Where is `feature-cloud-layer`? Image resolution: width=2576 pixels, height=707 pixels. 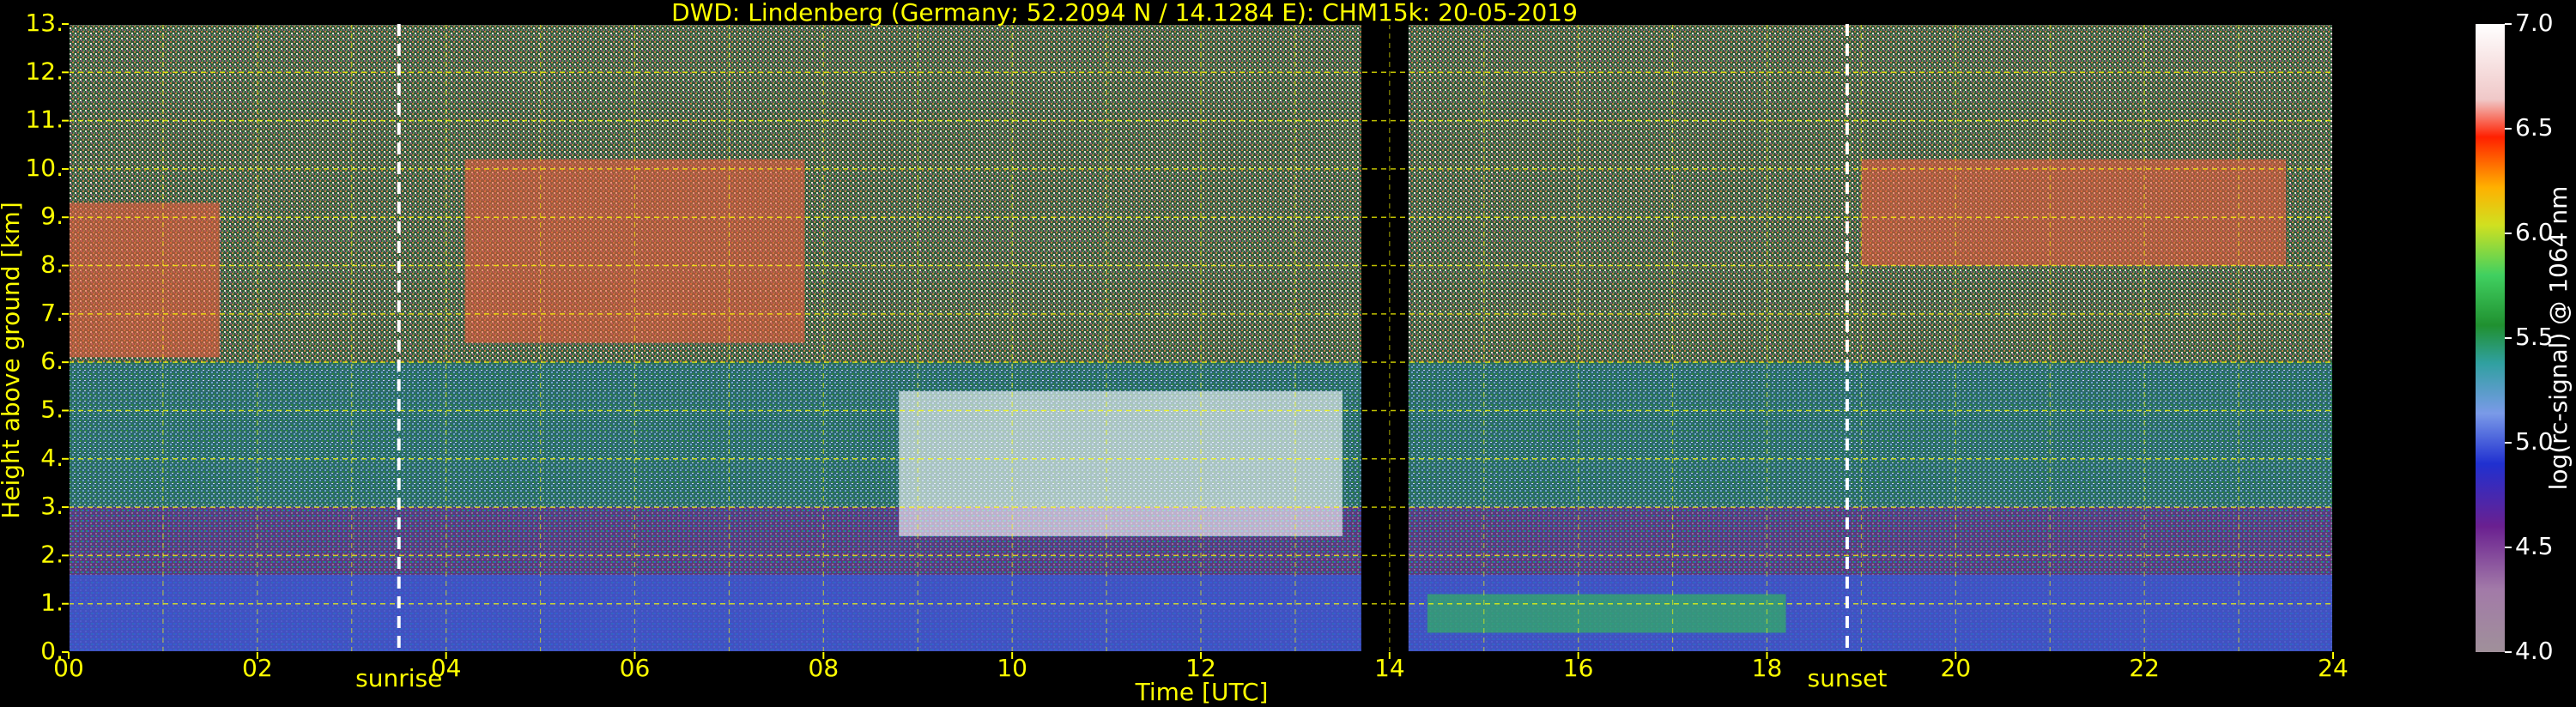 feature-cloud-layer is located at coordinates (1121, 463).